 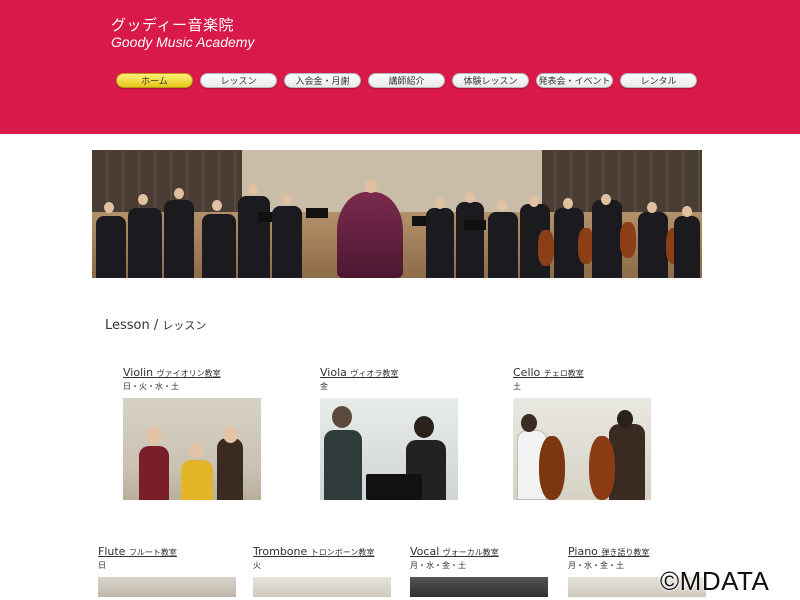 I want to click on lesson-link-trombone: Trombone トロンボーン教室, so click(x=322, y=551).